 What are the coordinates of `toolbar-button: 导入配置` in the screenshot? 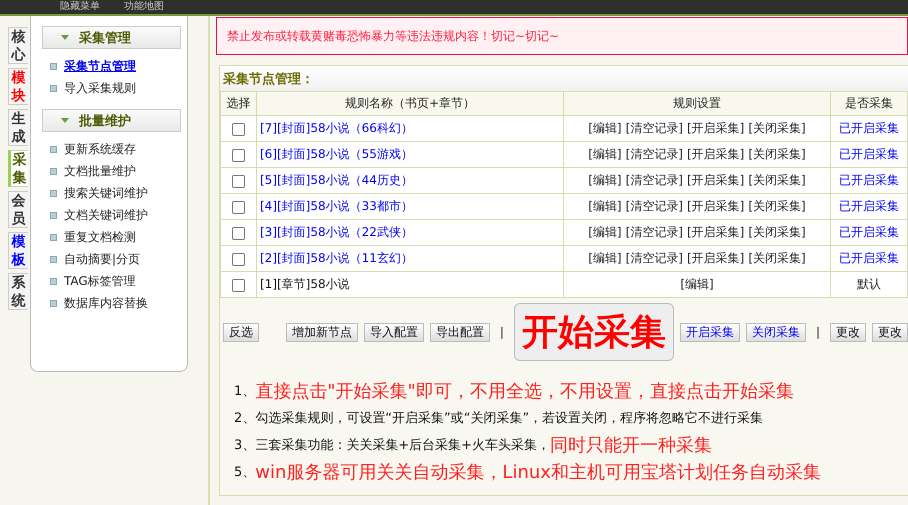 It's located at (394, 332).